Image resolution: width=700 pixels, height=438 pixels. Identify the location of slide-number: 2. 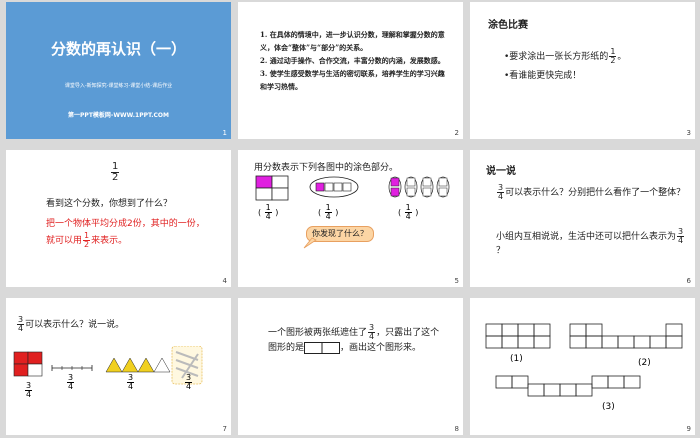
(456, 133).